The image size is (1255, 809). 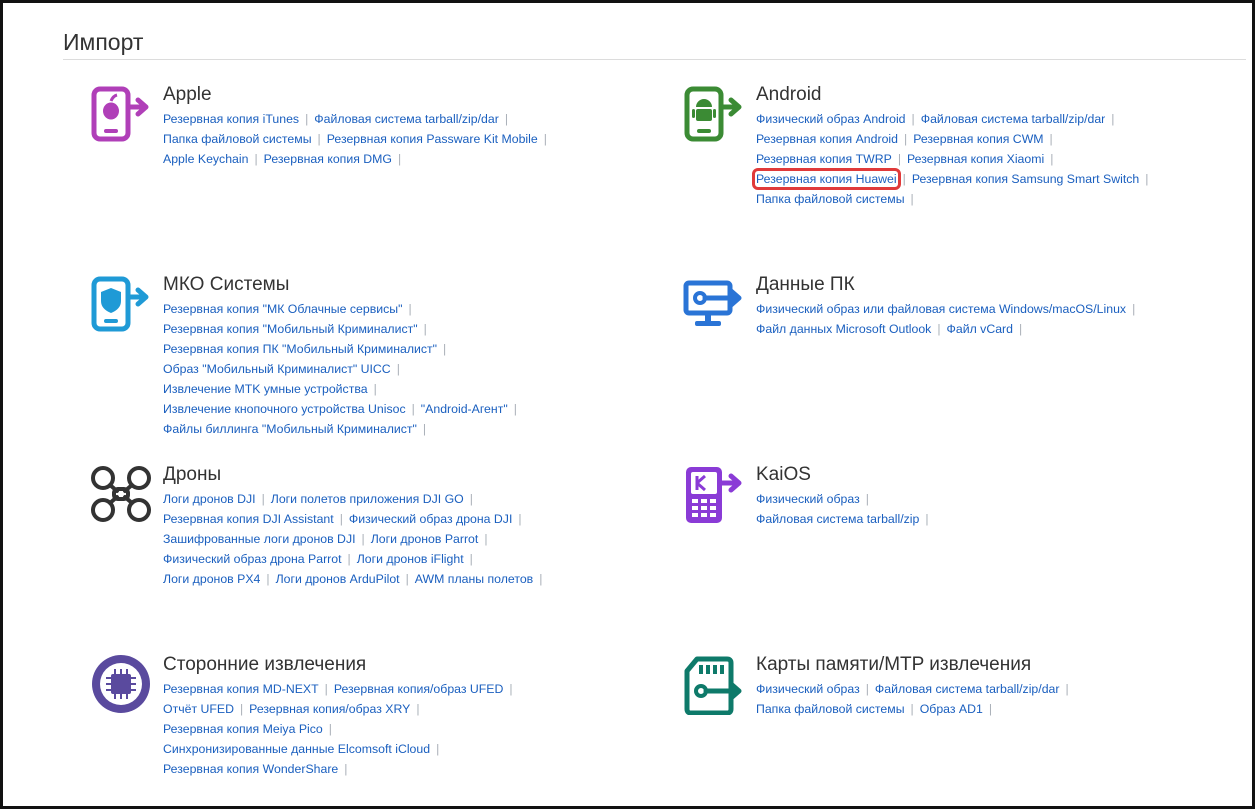 What do you see at coordinates (393, 729) in the screenshot?
I see `link-row: Резервная копия Meiya Pico |` at bounding box center [393, 729].